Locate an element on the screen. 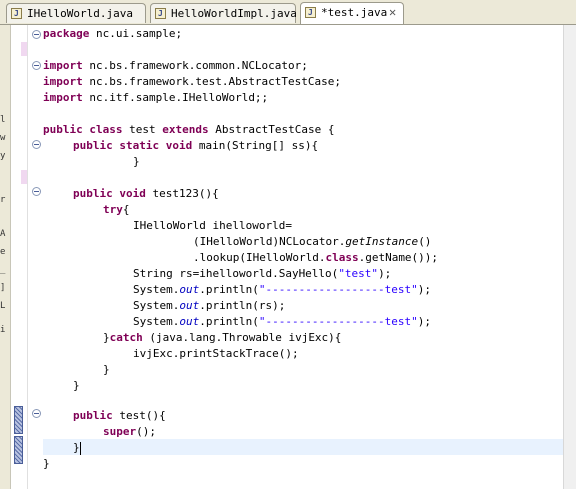 The height and width of the screenshot is (489, 576). code-line: package nc.ui.sample; is located at coordinates (112, 34).